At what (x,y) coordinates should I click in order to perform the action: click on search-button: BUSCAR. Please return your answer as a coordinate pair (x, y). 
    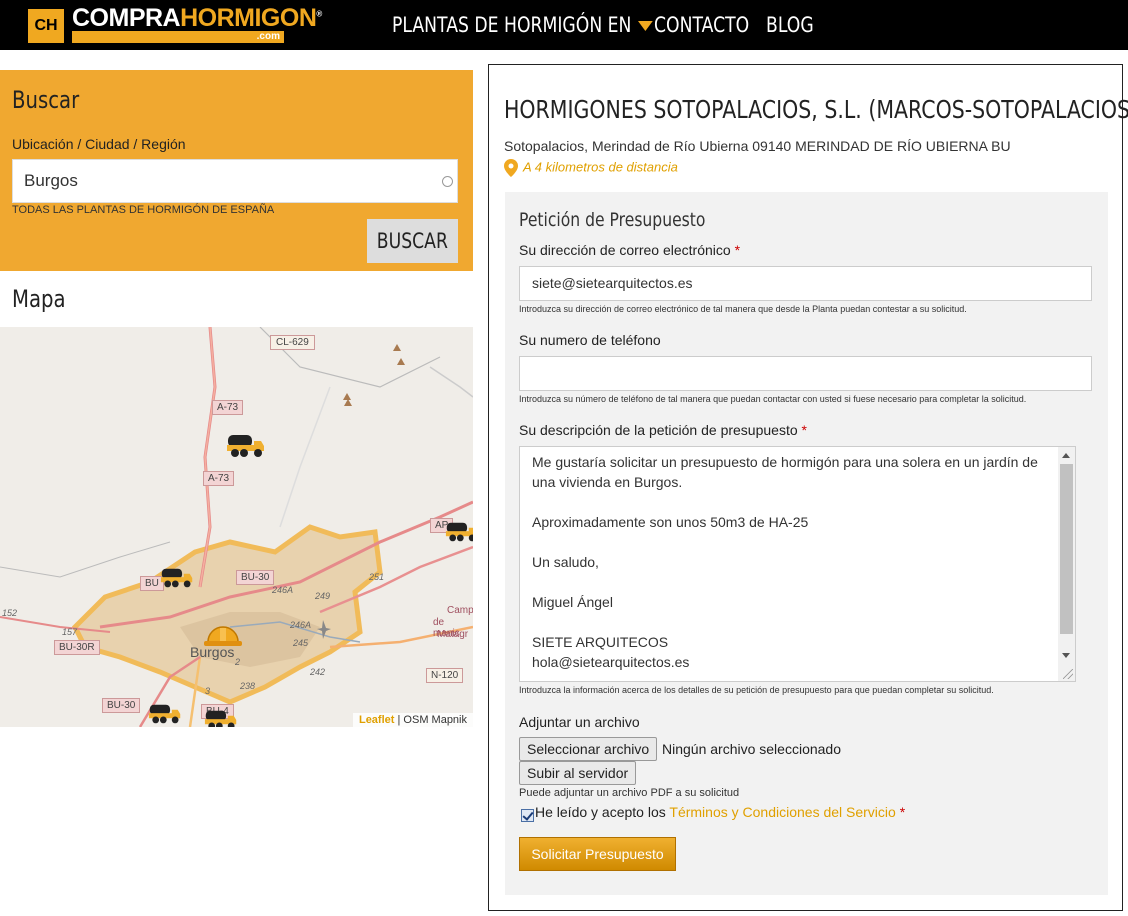
    Looking at the image, I should click on (412, 241).